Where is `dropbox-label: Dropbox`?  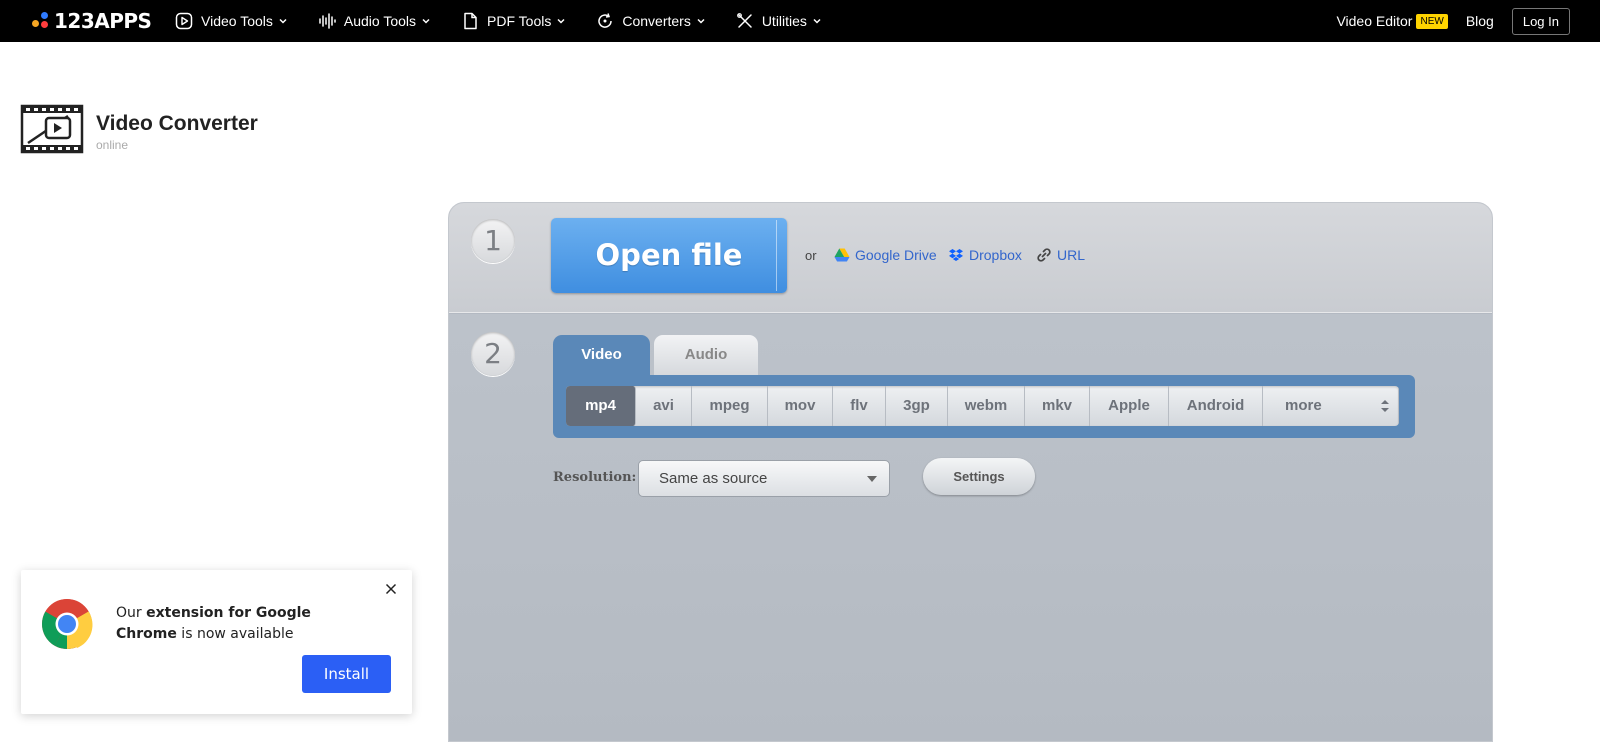
dropbox-label: Dropbox is located at coordinates (995, 255).